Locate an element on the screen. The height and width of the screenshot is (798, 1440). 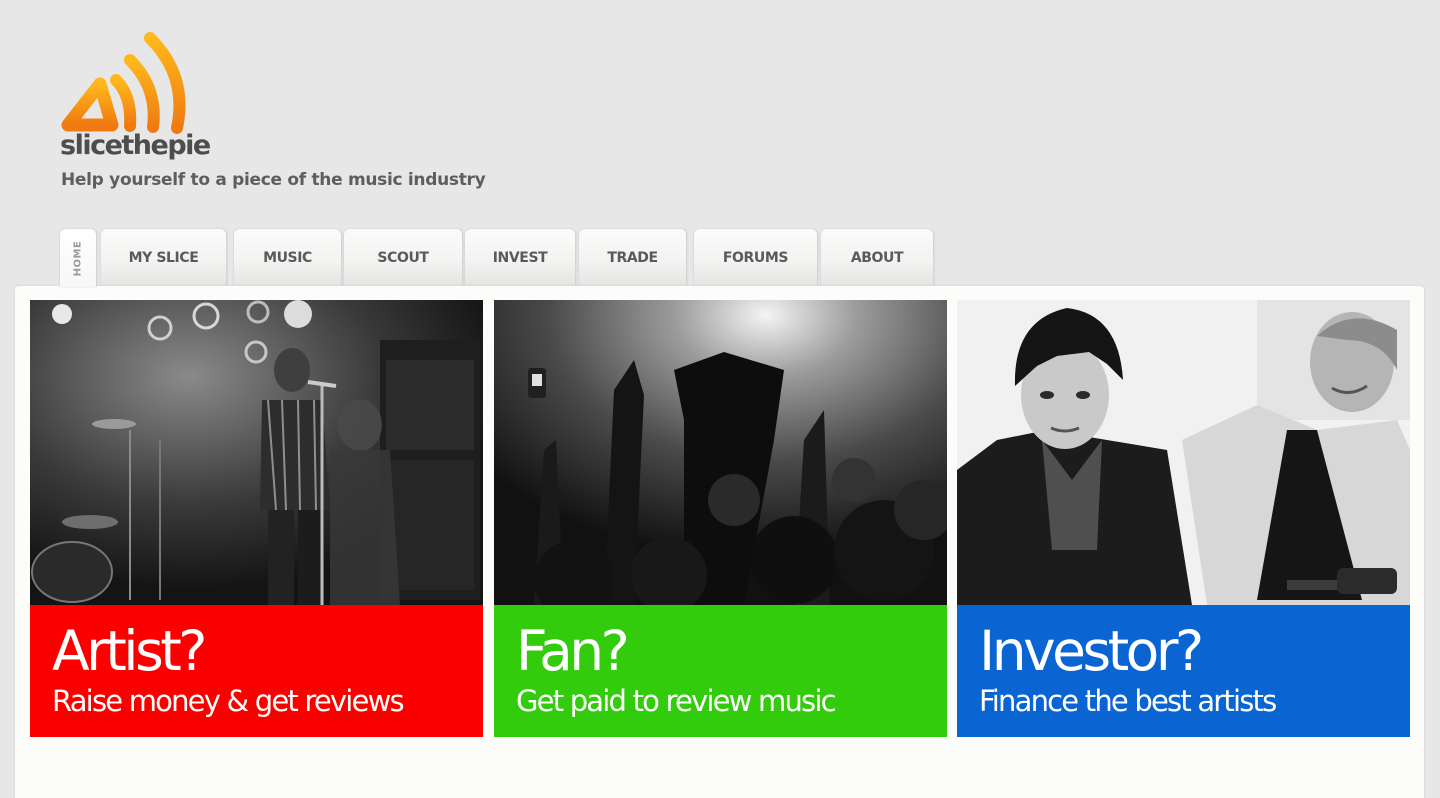
fan-subtitle: Get paid to review music is located at coordinates (676, 701).